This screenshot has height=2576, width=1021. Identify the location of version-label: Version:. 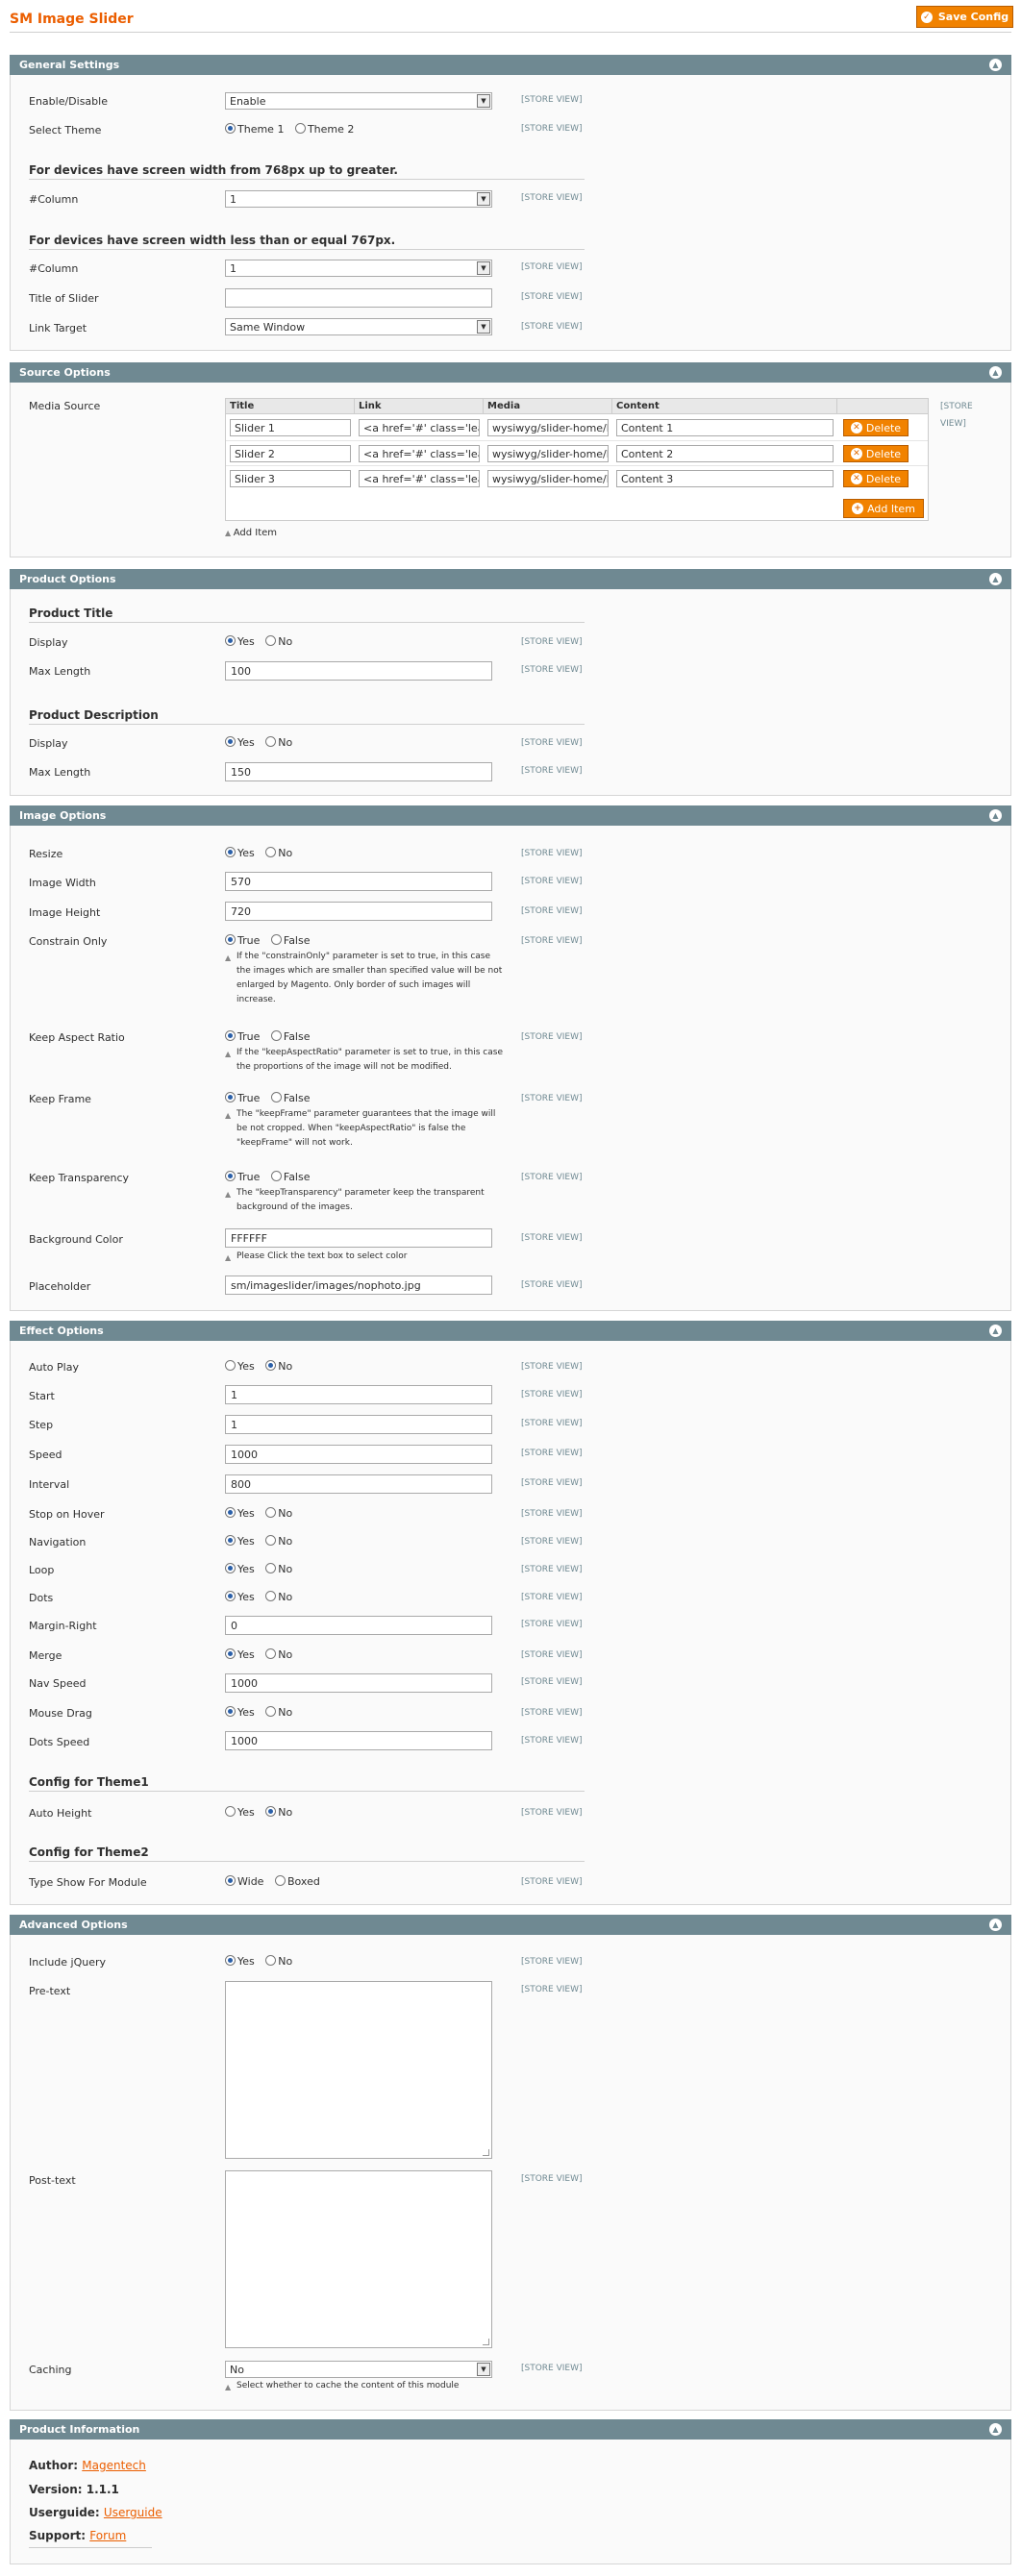
(56, 2489).